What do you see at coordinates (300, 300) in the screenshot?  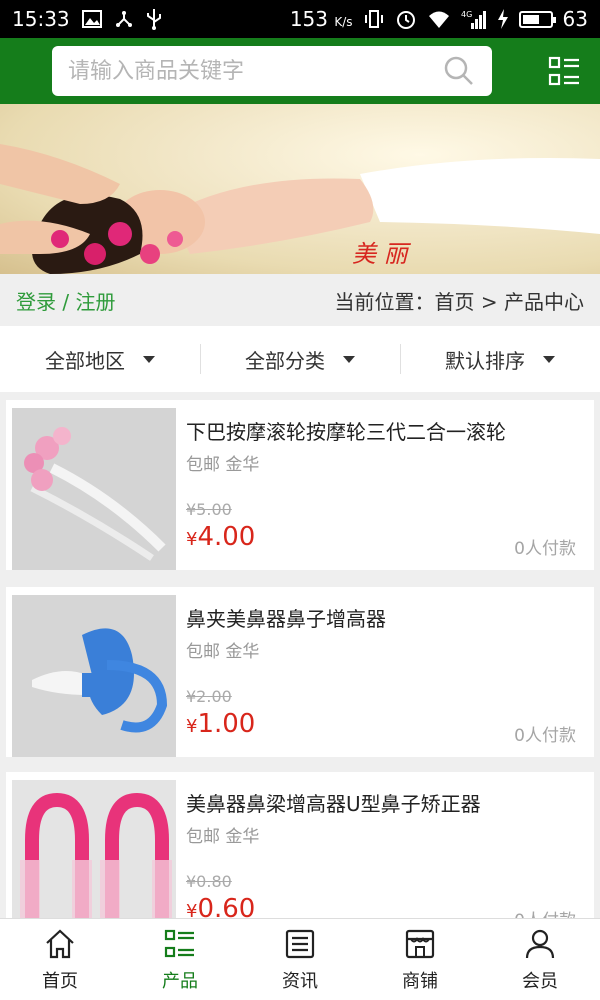 I see `info-bar: 登录 / 注册 当前位置：首页 > 产品中心` at bounding box center [300, 300].